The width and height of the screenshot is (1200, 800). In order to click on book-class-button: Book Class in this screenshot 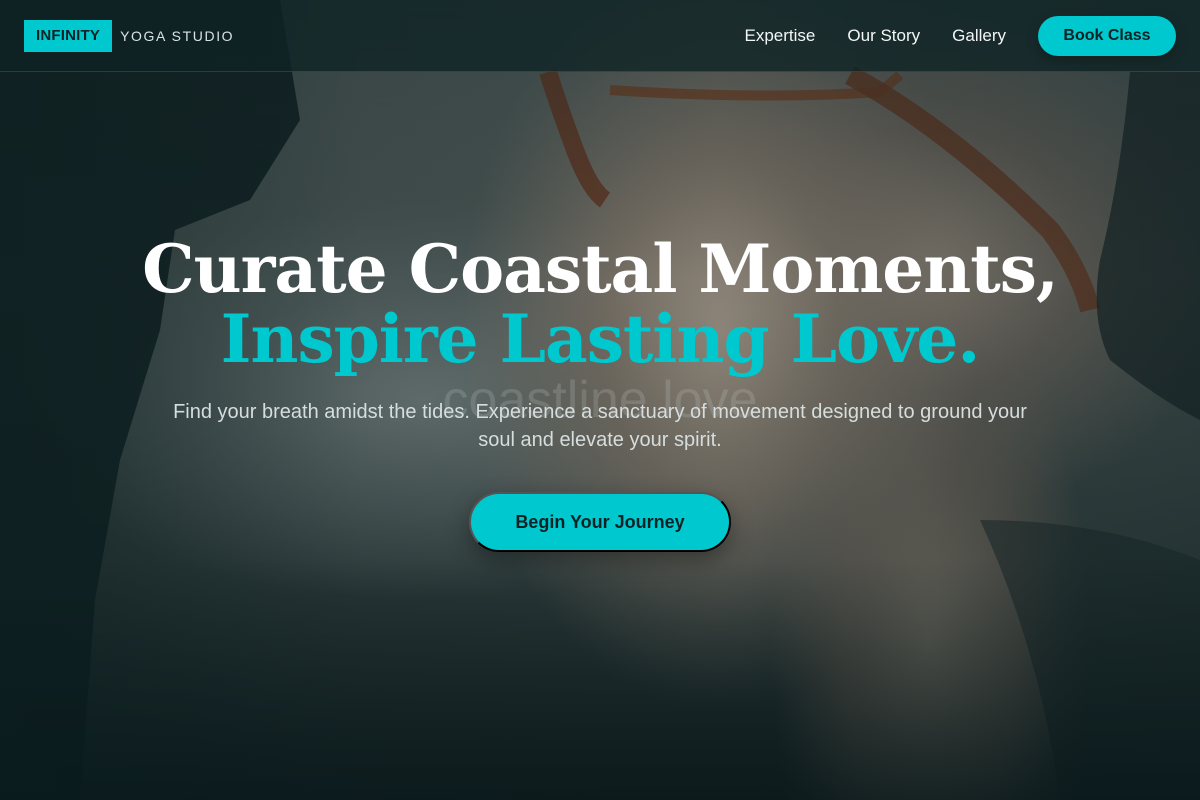, I will do `click(1107, 35)`.